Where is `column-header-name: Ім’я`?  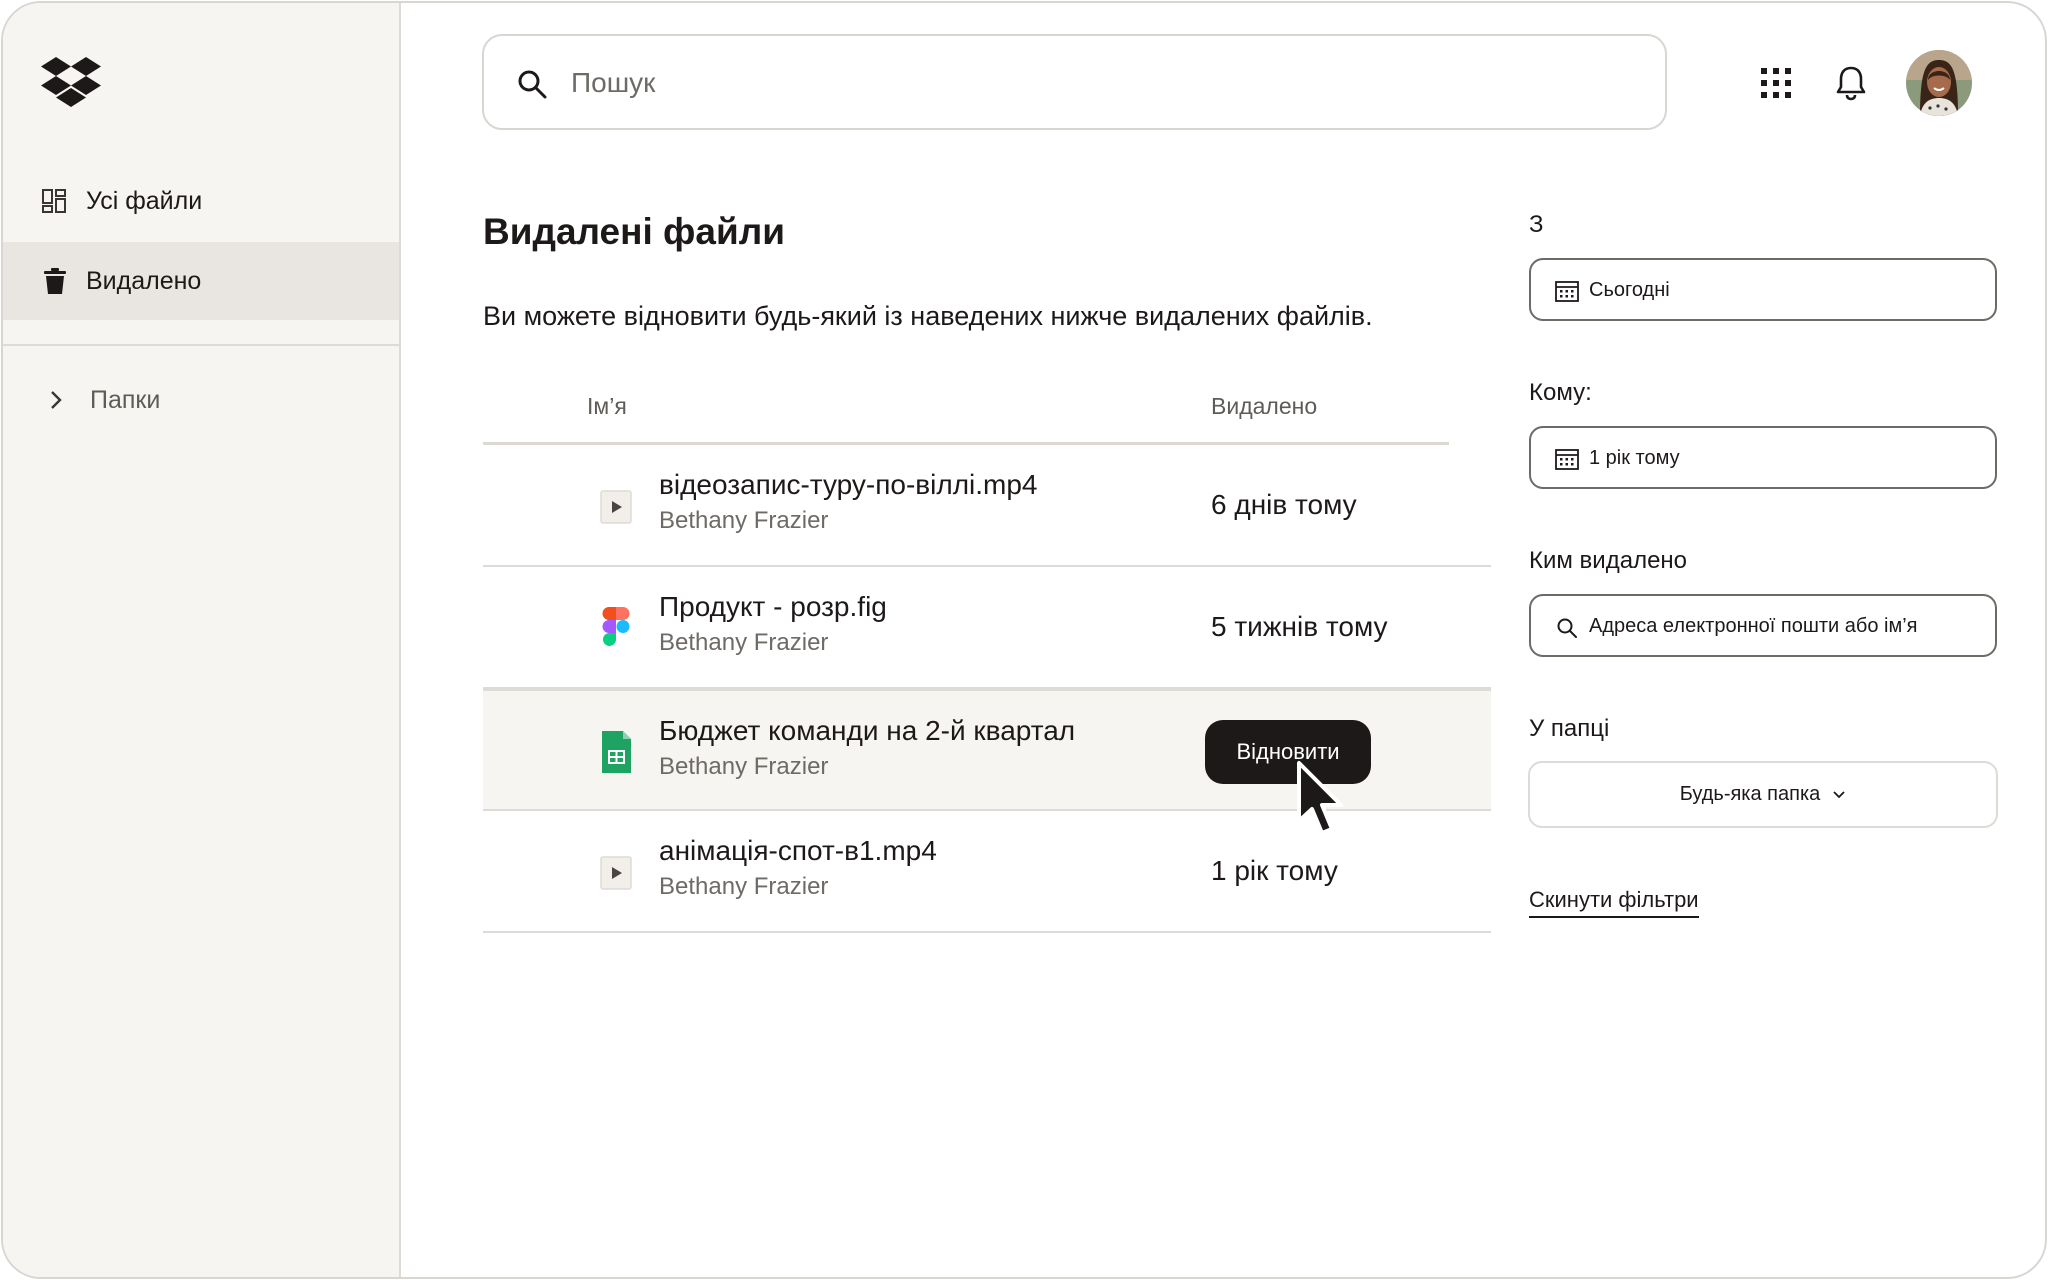
column-header-name: Ім’я is located at coordinates (607, 406).